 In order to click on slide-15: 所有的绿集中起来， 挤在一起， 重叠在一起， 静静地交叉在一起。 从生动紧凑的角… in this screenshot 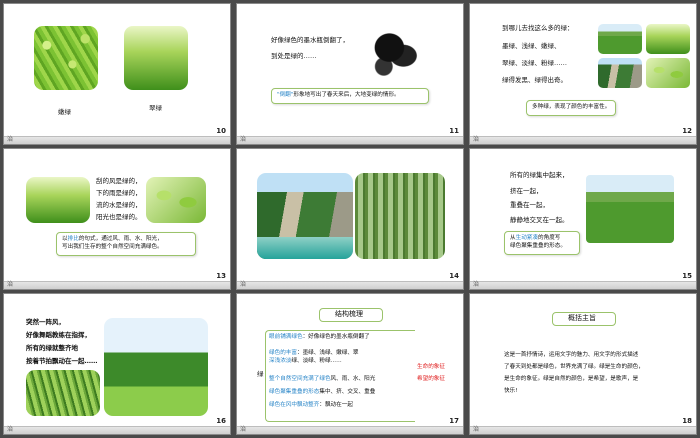, I will do `click(583, 219)`.